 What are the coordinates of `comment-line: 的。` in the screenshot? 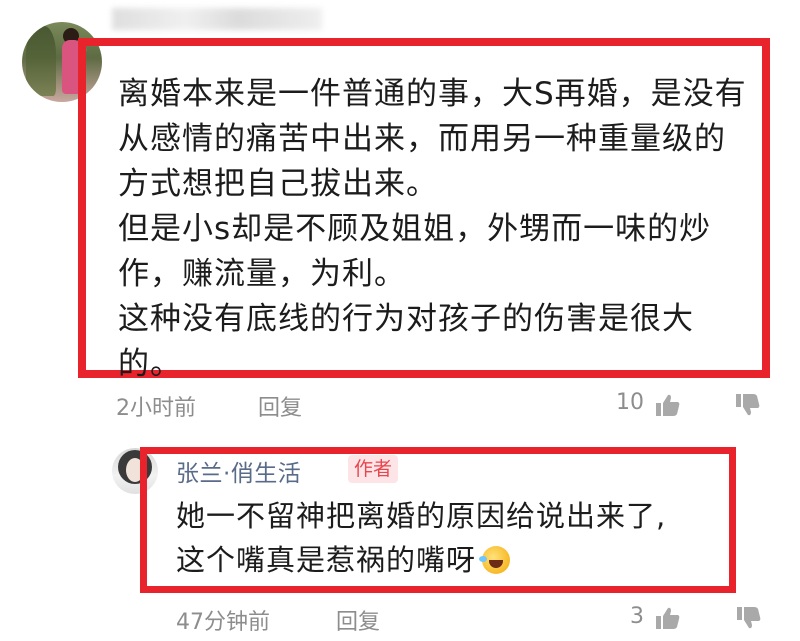 It's located at (150, 364).